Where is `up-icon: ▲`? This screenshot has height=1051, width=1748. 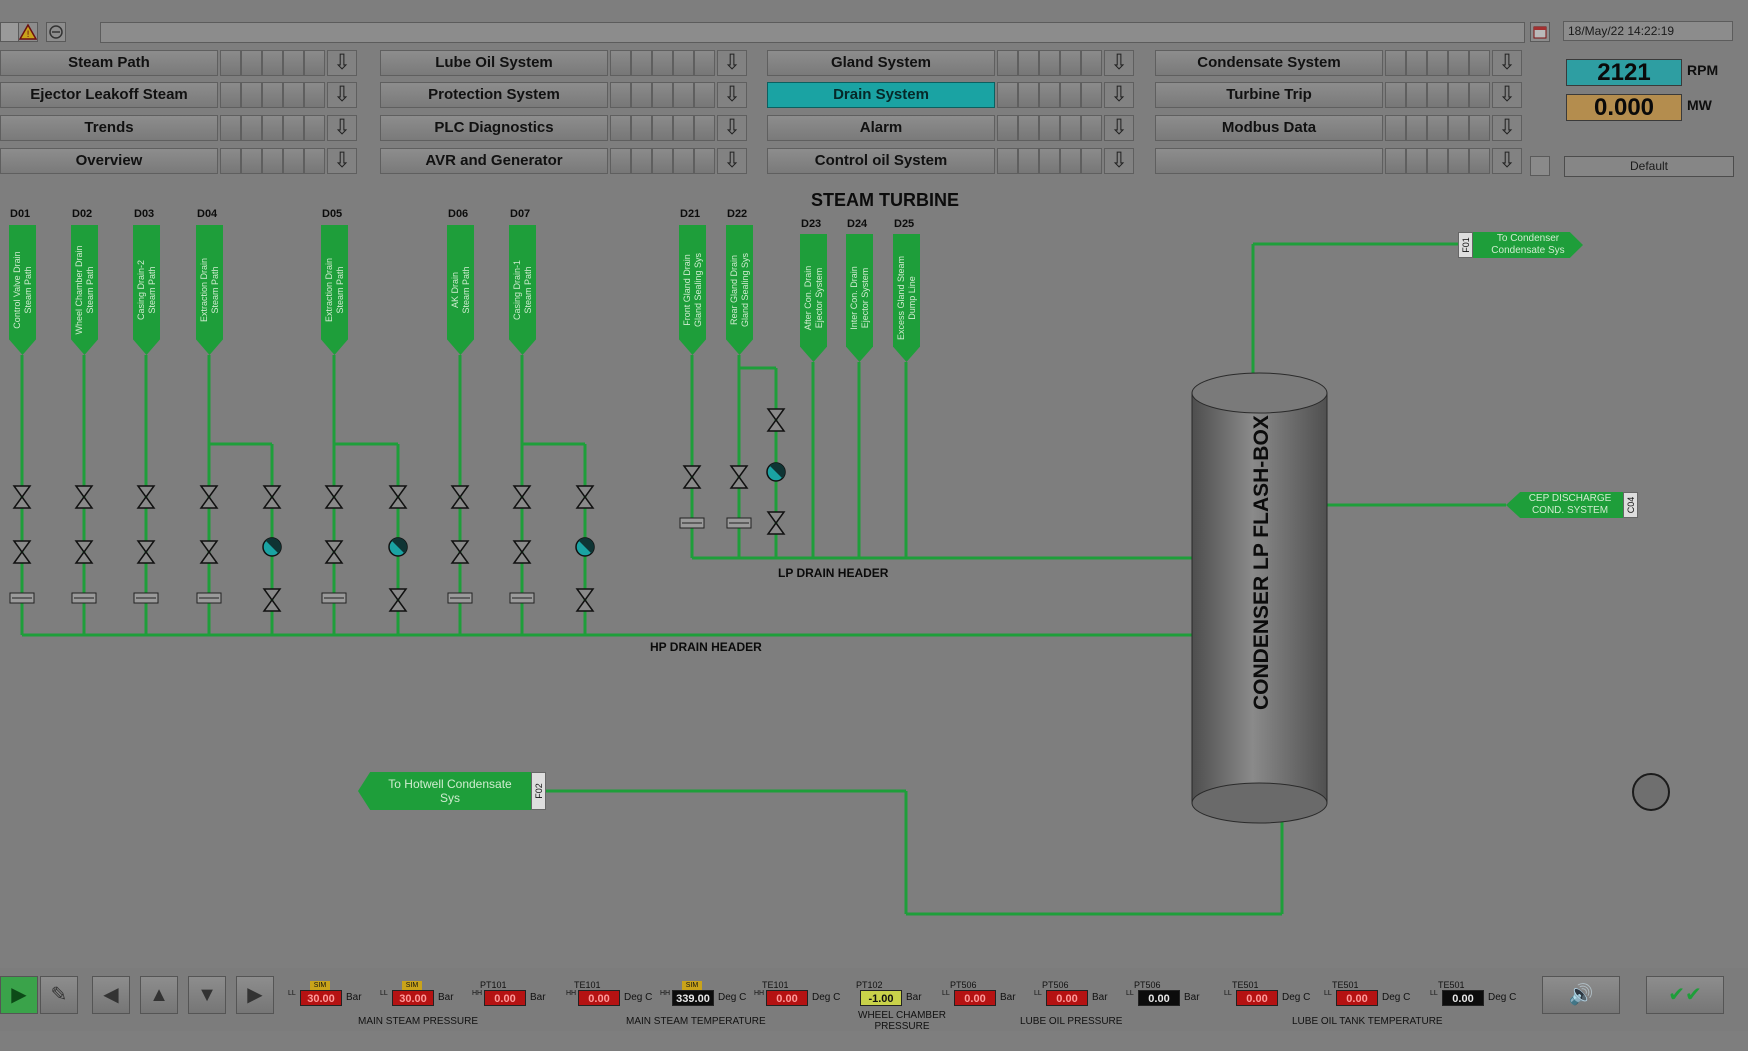 up-icon: ▲ is located at coordinates (159, 995).